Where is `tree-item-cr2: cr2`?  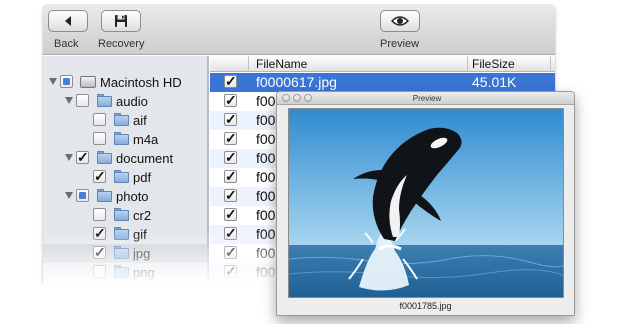
tree-item-cr2: cr2 is located at coordinates (125, 215).